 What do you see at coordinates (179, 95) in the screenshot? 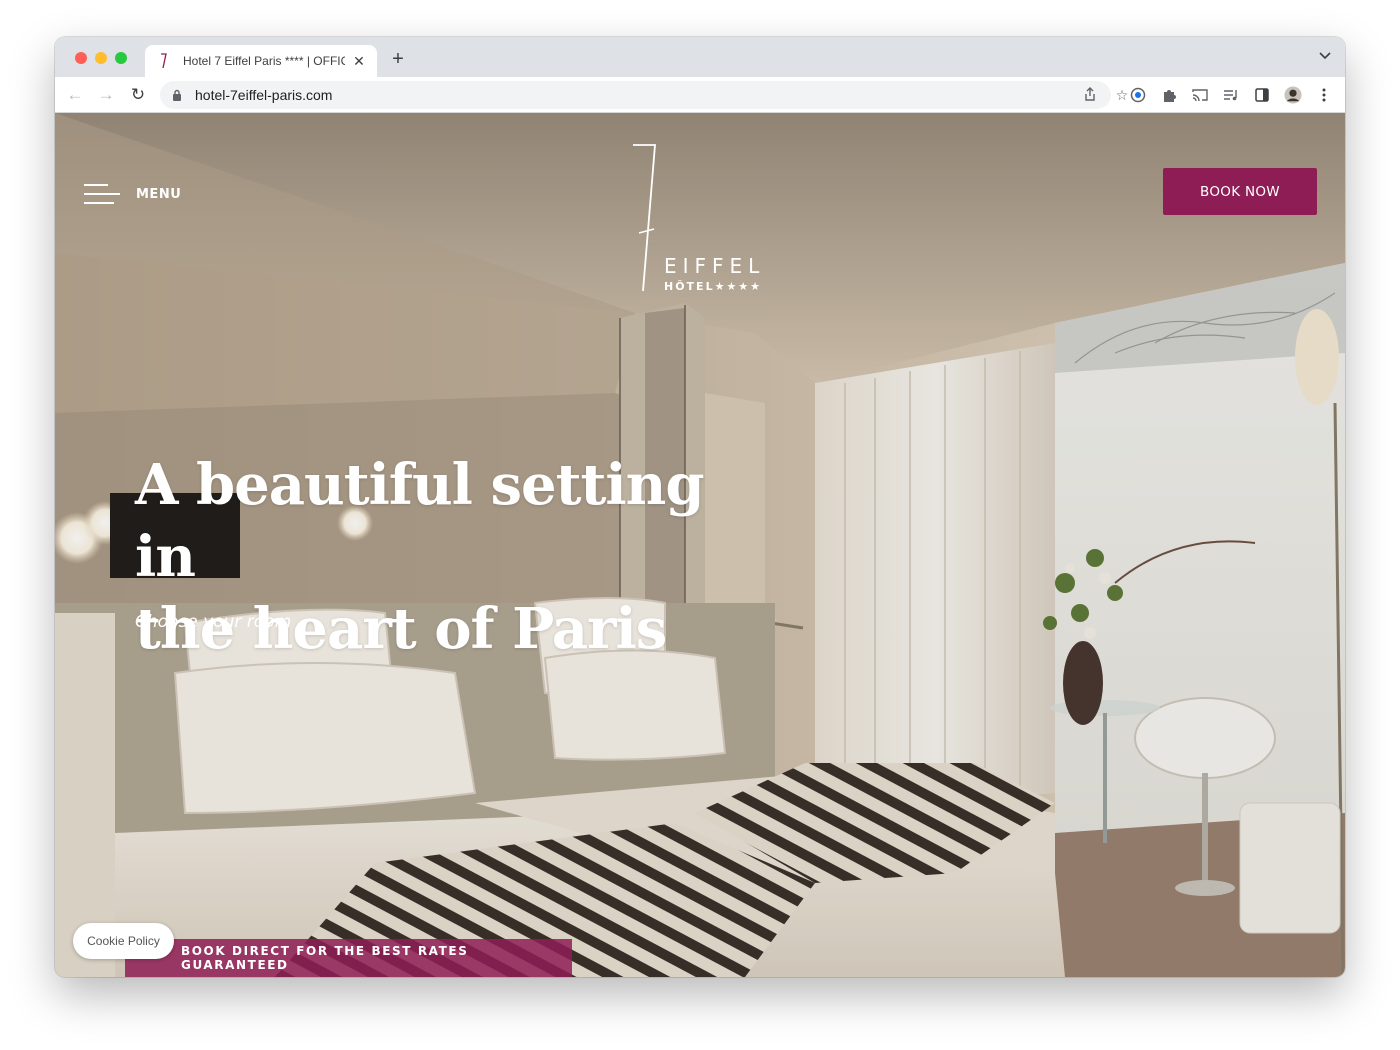
I see `lock-icon` at bounding box center [179, 95].